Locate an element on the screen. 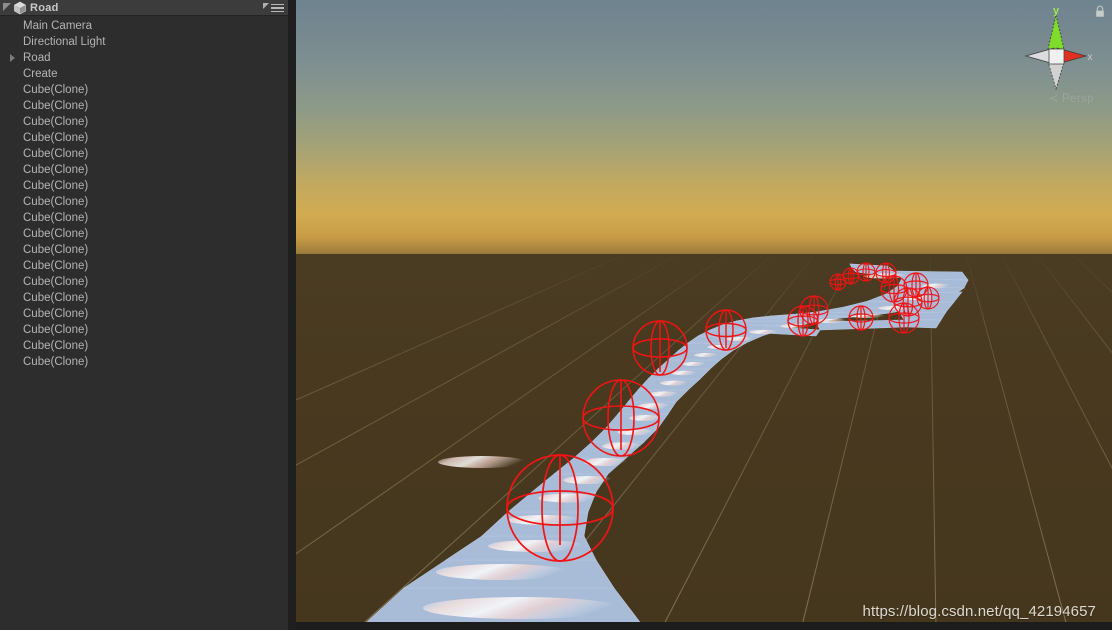 The height and width of the screenshot is (630, 1112). hierarchy-item-label: Main Camera is located at coordinates (58, 26).